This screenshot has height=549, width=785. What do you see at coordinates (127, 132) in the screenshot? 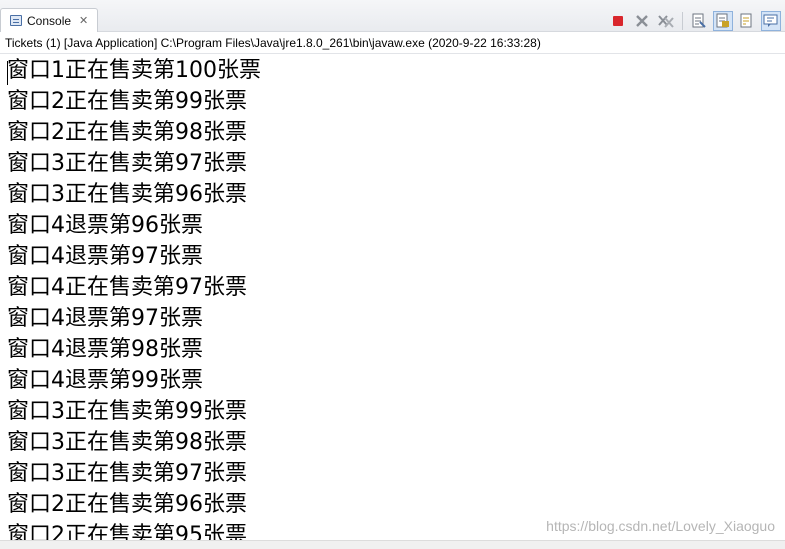
I see `console-line: 窗口2正在售卖第98张票` at bounding box center [127, 132].